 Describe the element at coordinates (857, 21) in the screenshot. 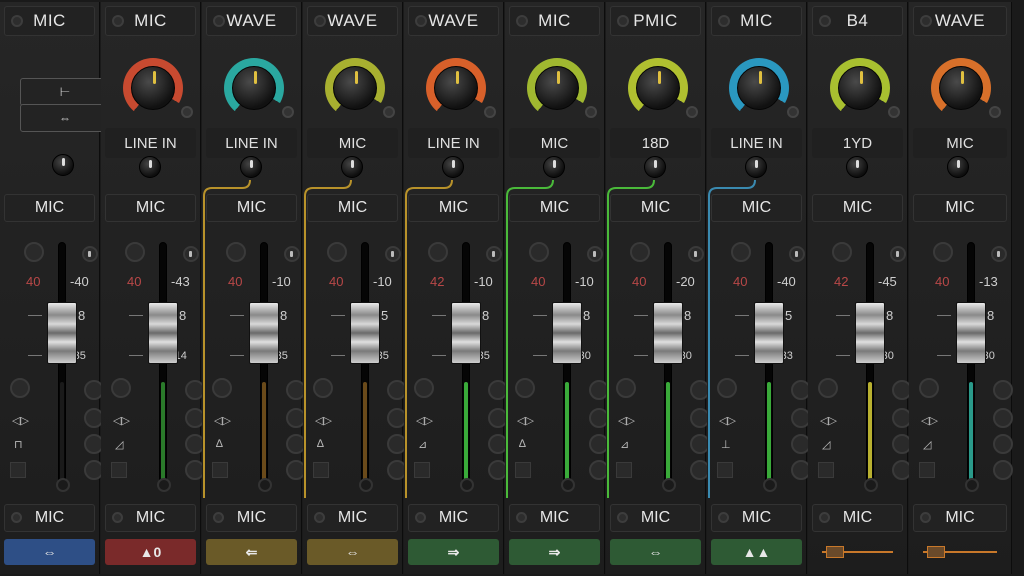

I see `channel-header: B4` at that location.